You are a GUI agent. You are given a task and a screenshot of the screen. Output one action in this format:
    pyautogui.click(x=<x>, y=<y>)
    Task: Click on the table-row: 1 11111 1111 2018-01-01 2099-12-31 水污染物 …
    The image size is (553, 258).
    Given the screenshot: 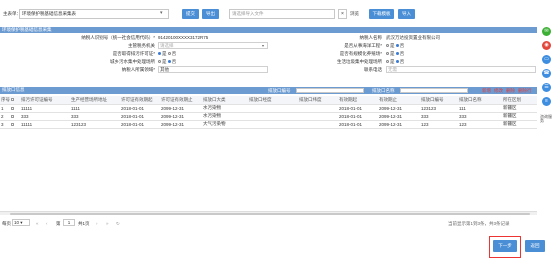 What is the action you would take?
    pyautogui.click(x=268, y=108)
    